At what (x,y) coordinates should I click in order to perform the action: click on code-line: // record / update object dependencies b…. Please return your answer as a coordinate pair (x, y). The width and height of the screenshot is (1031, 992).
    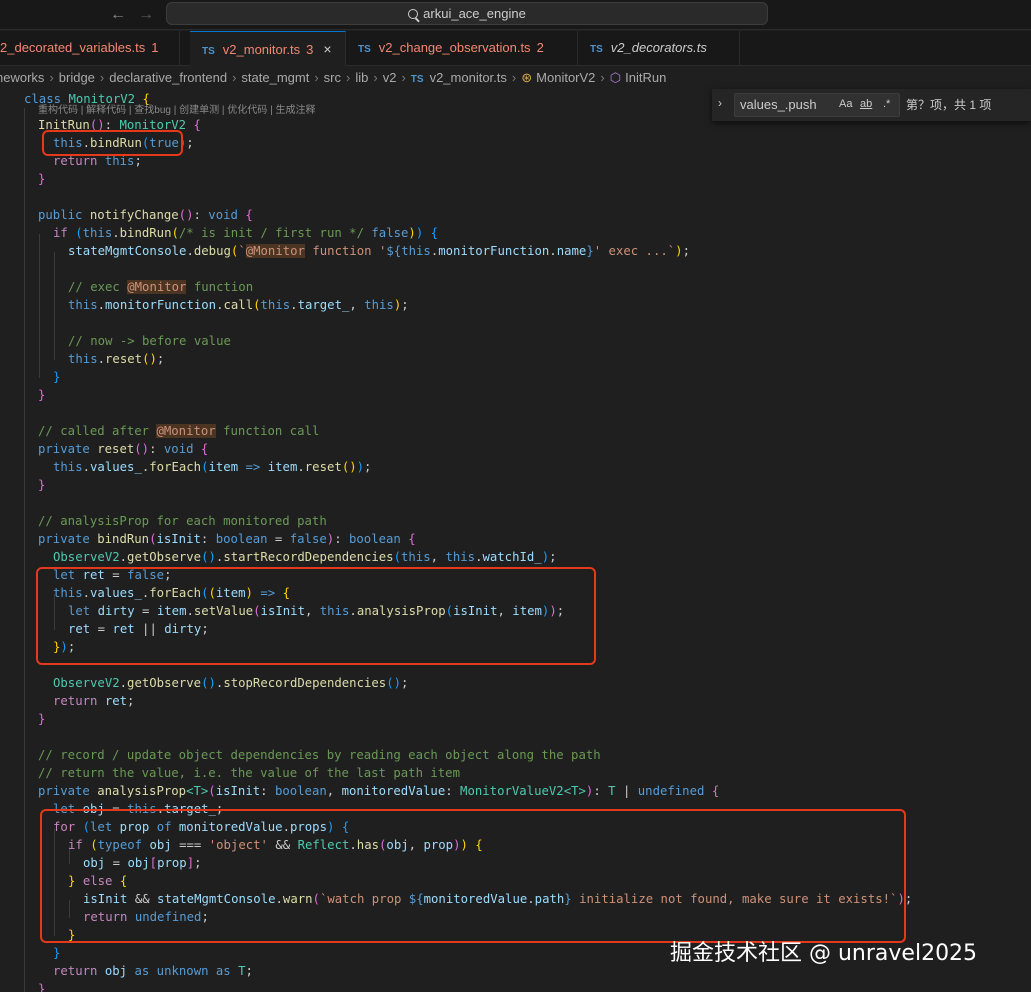
    Looking at the image, I should click on (319, 755).